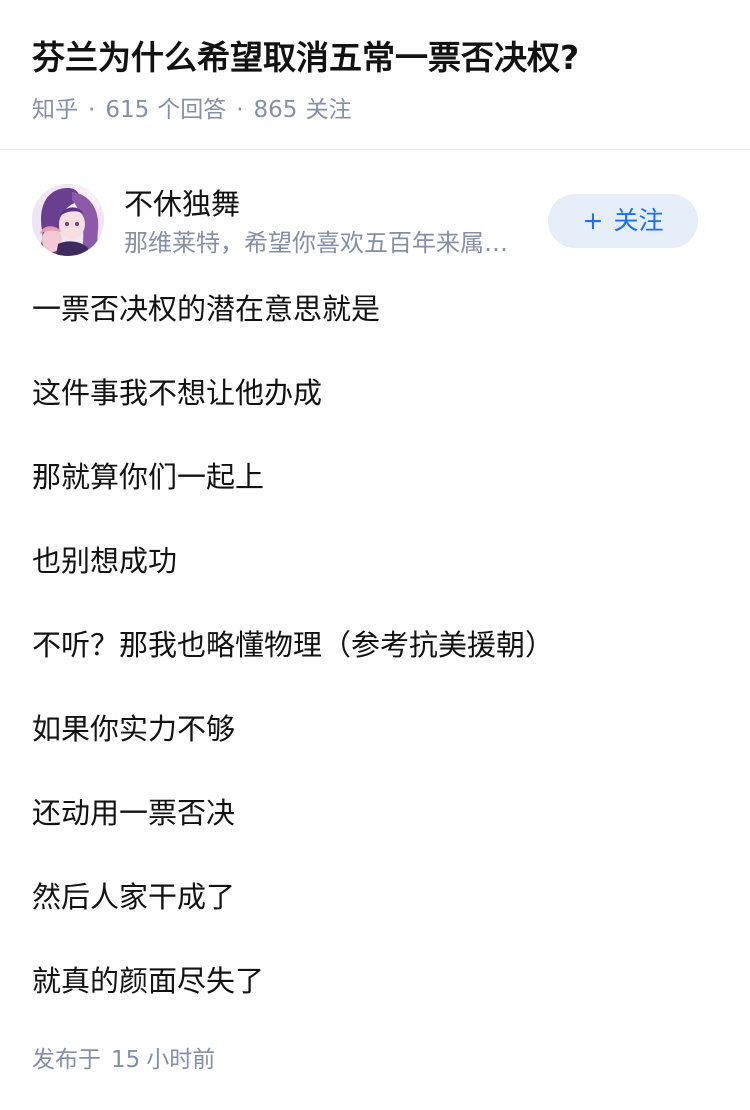 This screenshot has height=1110, width=750. I want to click on avatar, so click(68, 220).